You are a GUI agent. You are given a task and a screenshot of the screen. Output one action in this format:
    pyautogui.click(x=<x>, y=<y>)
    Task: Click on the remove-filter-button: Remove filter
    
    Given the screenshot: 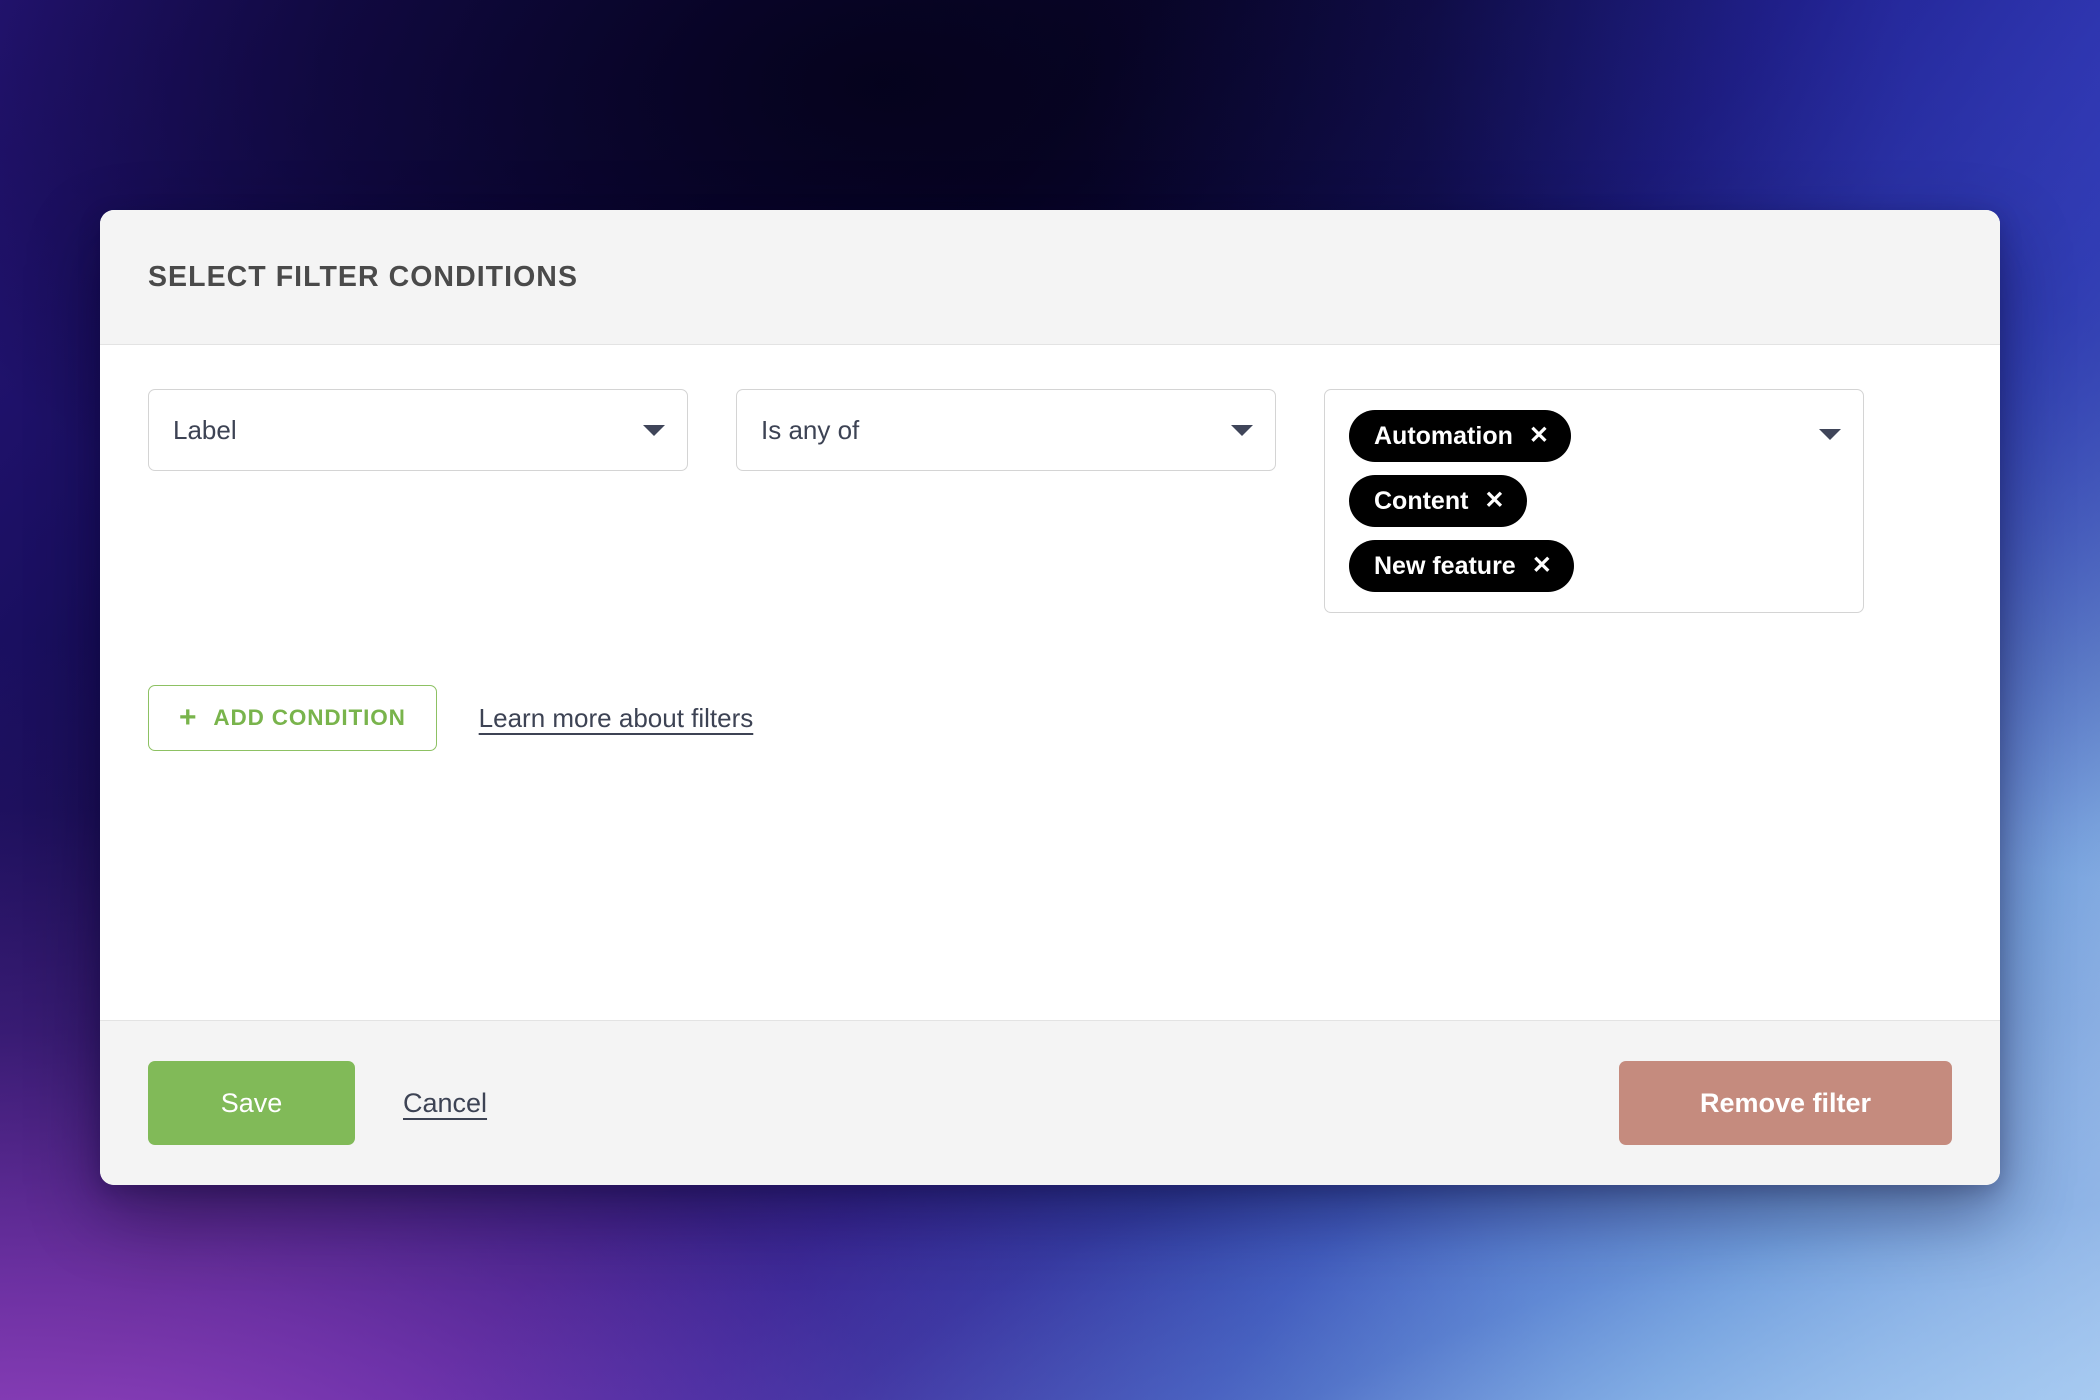 What is the action you would take?
    pyautogui.click(x=1785, y=1103)
    